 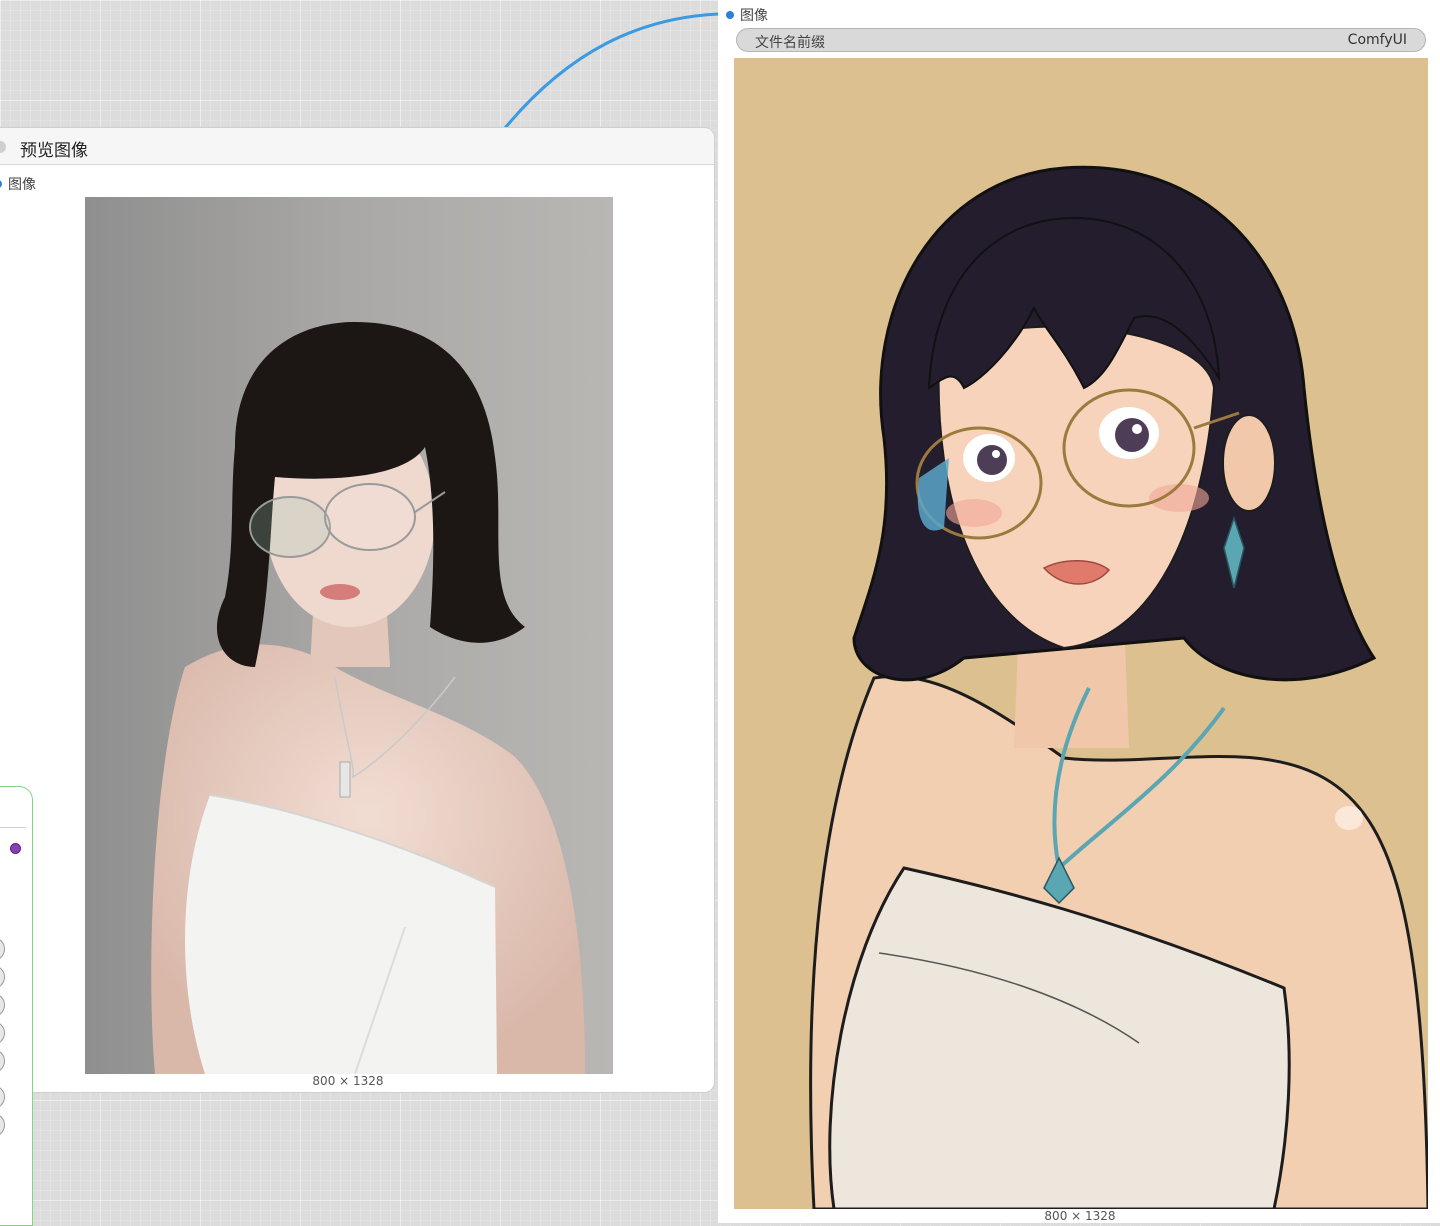 What do you see at coordinates (1081, 40) in the screenshot?
I see `filename-prefix-widget: 文件名前缀 ComfyUI` at bounding box center [1081, 40].